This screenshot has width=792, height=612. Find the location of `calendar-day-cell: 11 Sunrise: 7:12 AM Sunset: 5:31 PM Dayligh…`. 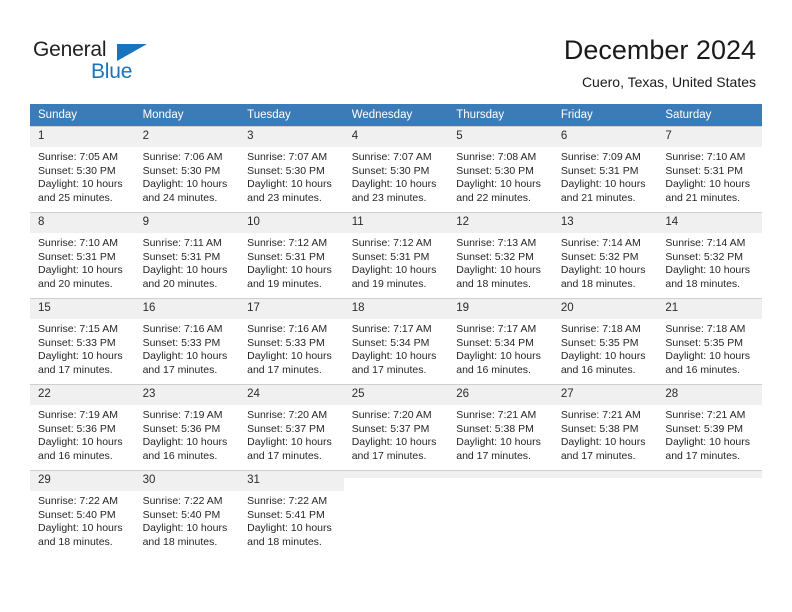

calendar-day-cell: 11 Sunrise: 7:12 AM Sunset: 5:31 PM Dayligh… is located at coordinates (396, 255).